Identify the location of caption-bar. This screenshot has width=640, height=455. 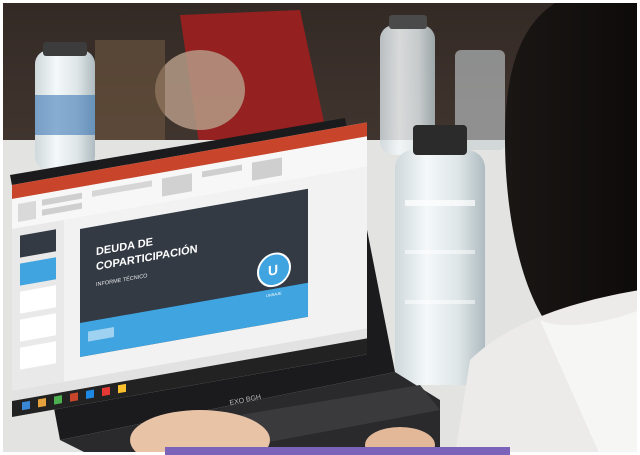
(337, 451).